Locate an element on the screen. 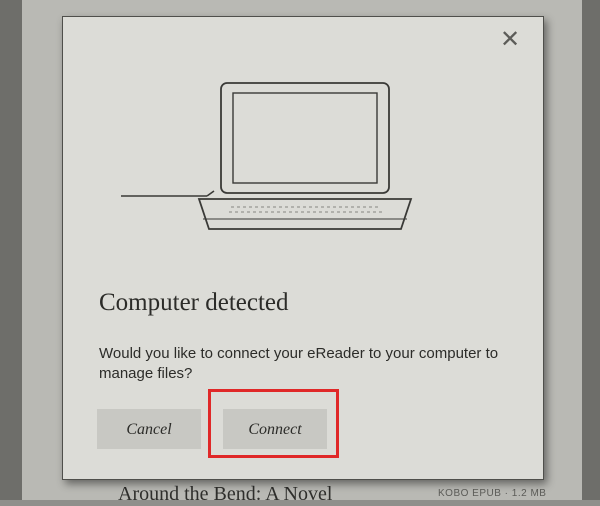 The width and height of the screenshot is (600, 506). connect-highlight-box is located at coordinates (273, 423).